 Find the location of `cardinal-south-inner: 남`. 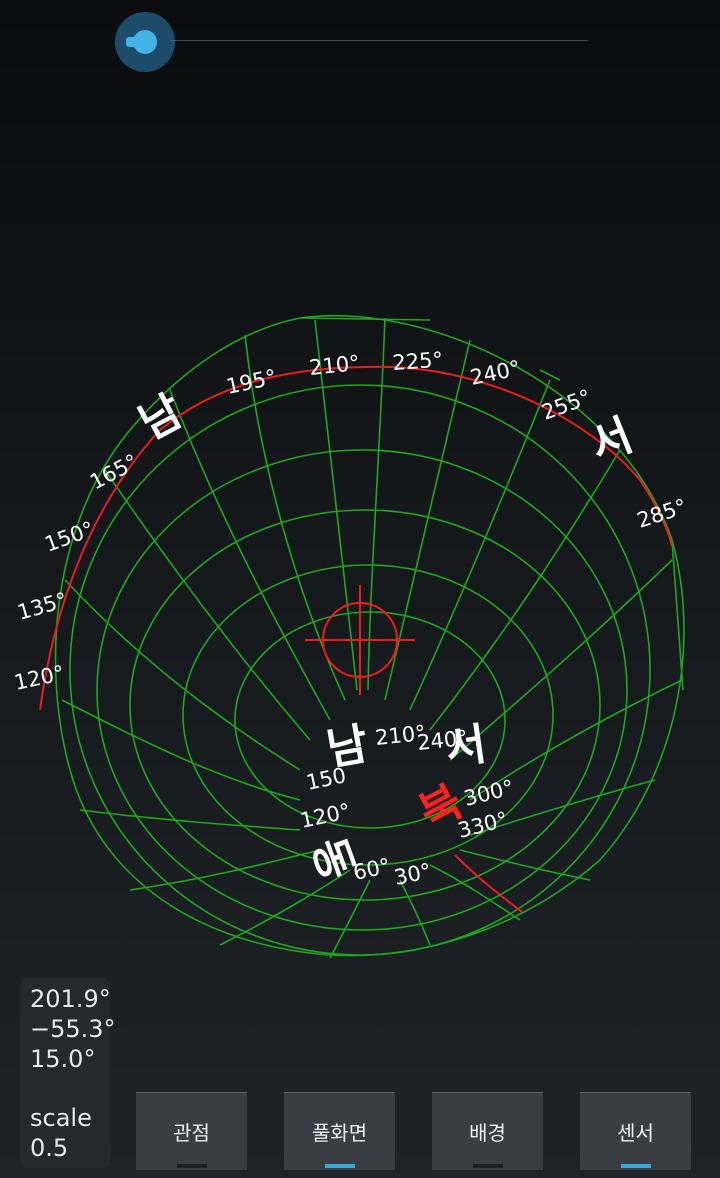

cardinal-south-inner: 남 is located at coordinates (347, 747).